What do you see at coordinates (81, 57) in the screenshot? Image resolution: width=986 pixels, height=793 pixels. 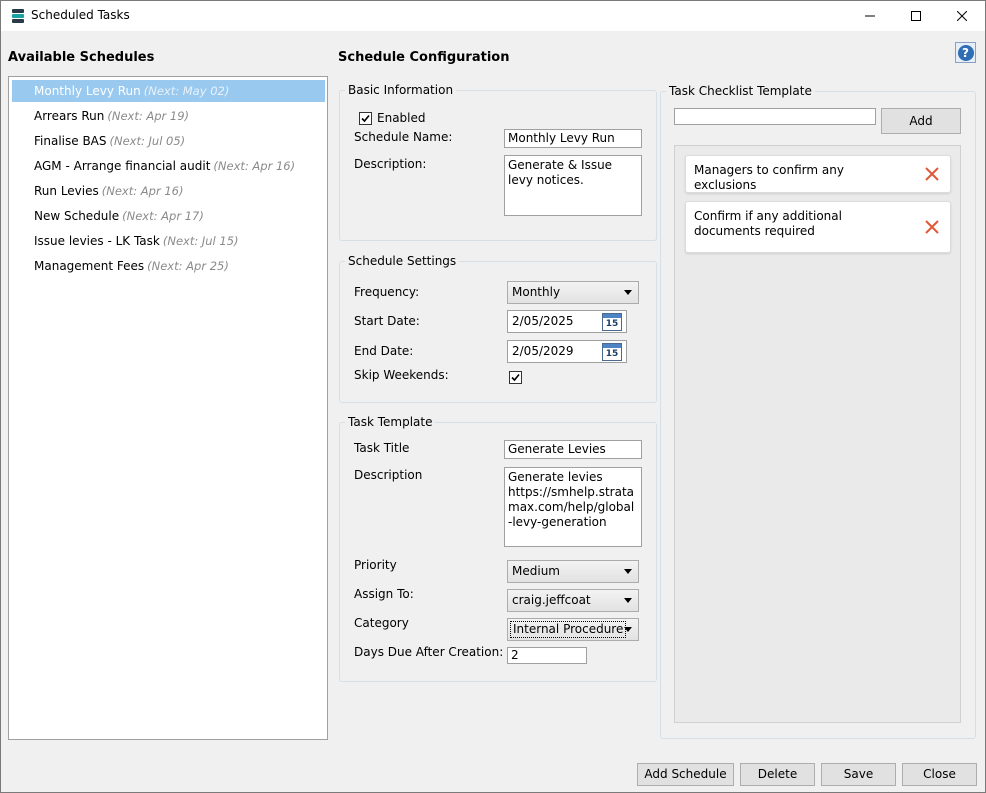 I see `available-schedules-heading: Available Schedules` at bounding box center [81, 57].